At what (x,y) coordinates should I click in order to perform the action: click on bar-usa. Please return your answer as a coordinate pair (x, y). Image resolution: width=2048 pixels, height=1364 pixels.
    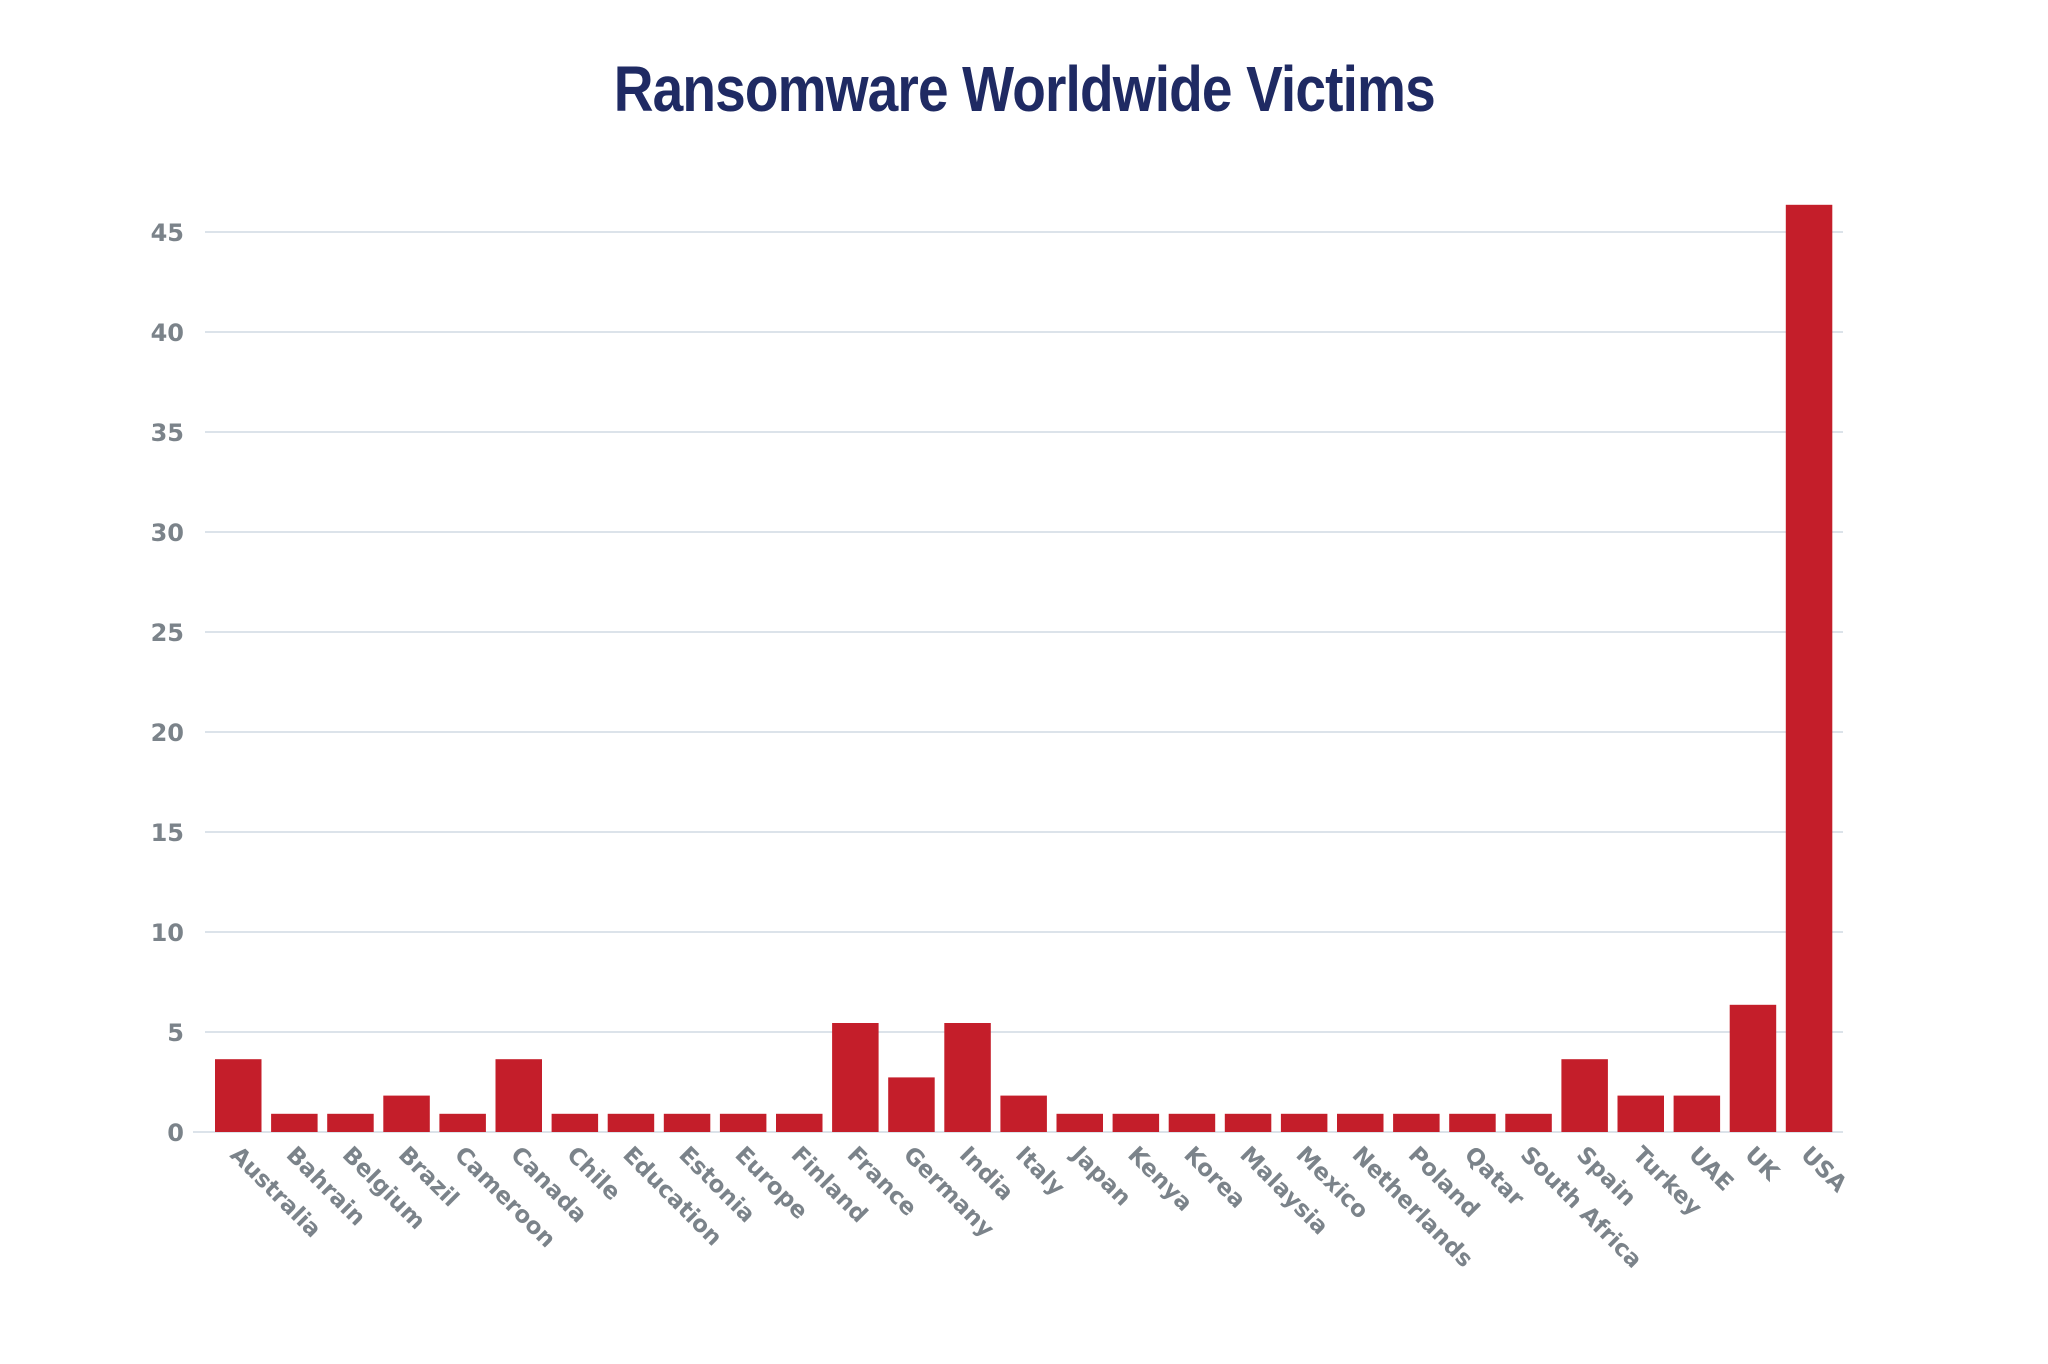
    Looking at the image, I should click on (1809, 668).